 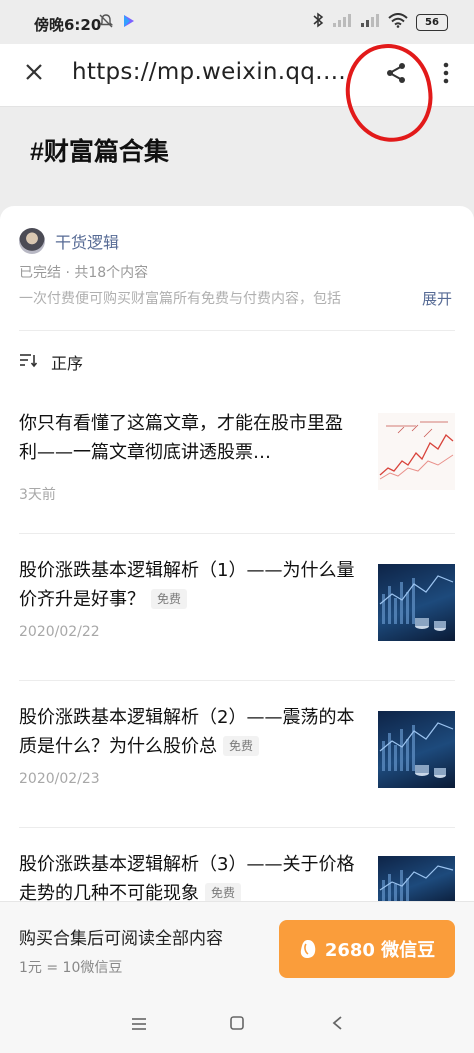 I want to click on buy-button: 2680 微信豆, so click(x=367, y=949).